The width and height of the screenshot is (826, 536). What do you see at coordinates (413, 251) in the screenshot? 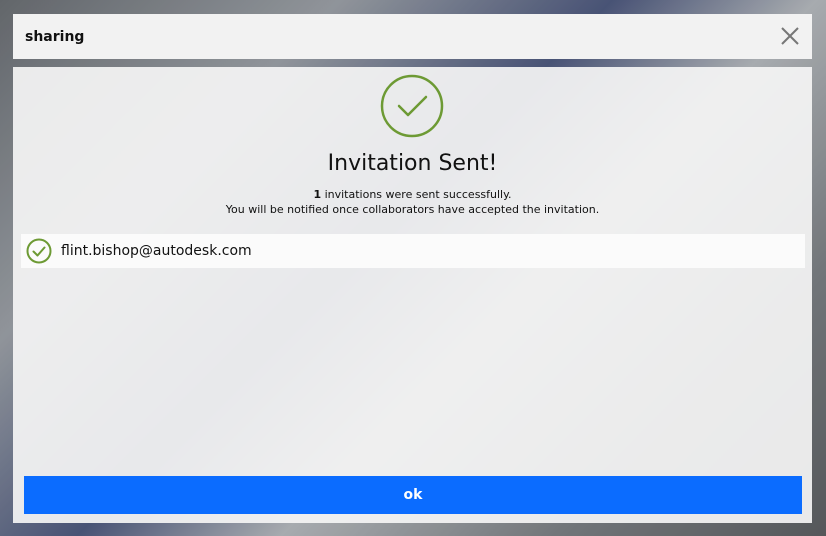
I see `list-item: flint.bishop@autodesk.com` at bounding box center [413, 251].